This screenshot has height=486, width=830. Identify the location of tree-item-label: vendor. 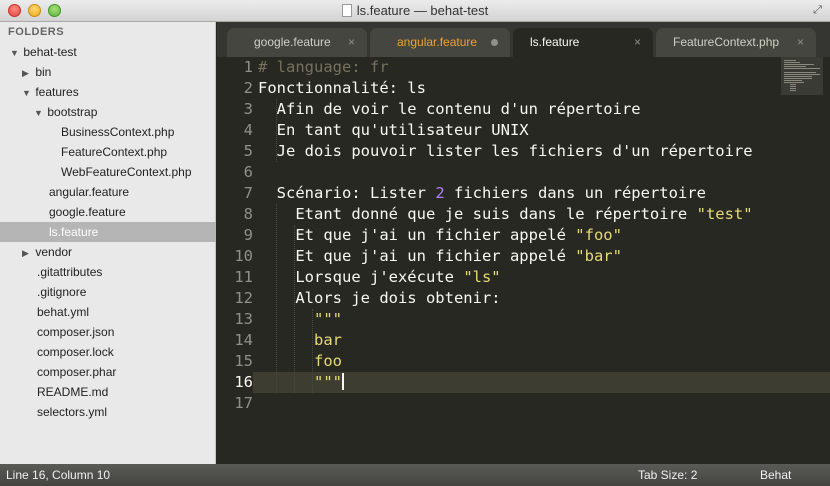
(54, 252).